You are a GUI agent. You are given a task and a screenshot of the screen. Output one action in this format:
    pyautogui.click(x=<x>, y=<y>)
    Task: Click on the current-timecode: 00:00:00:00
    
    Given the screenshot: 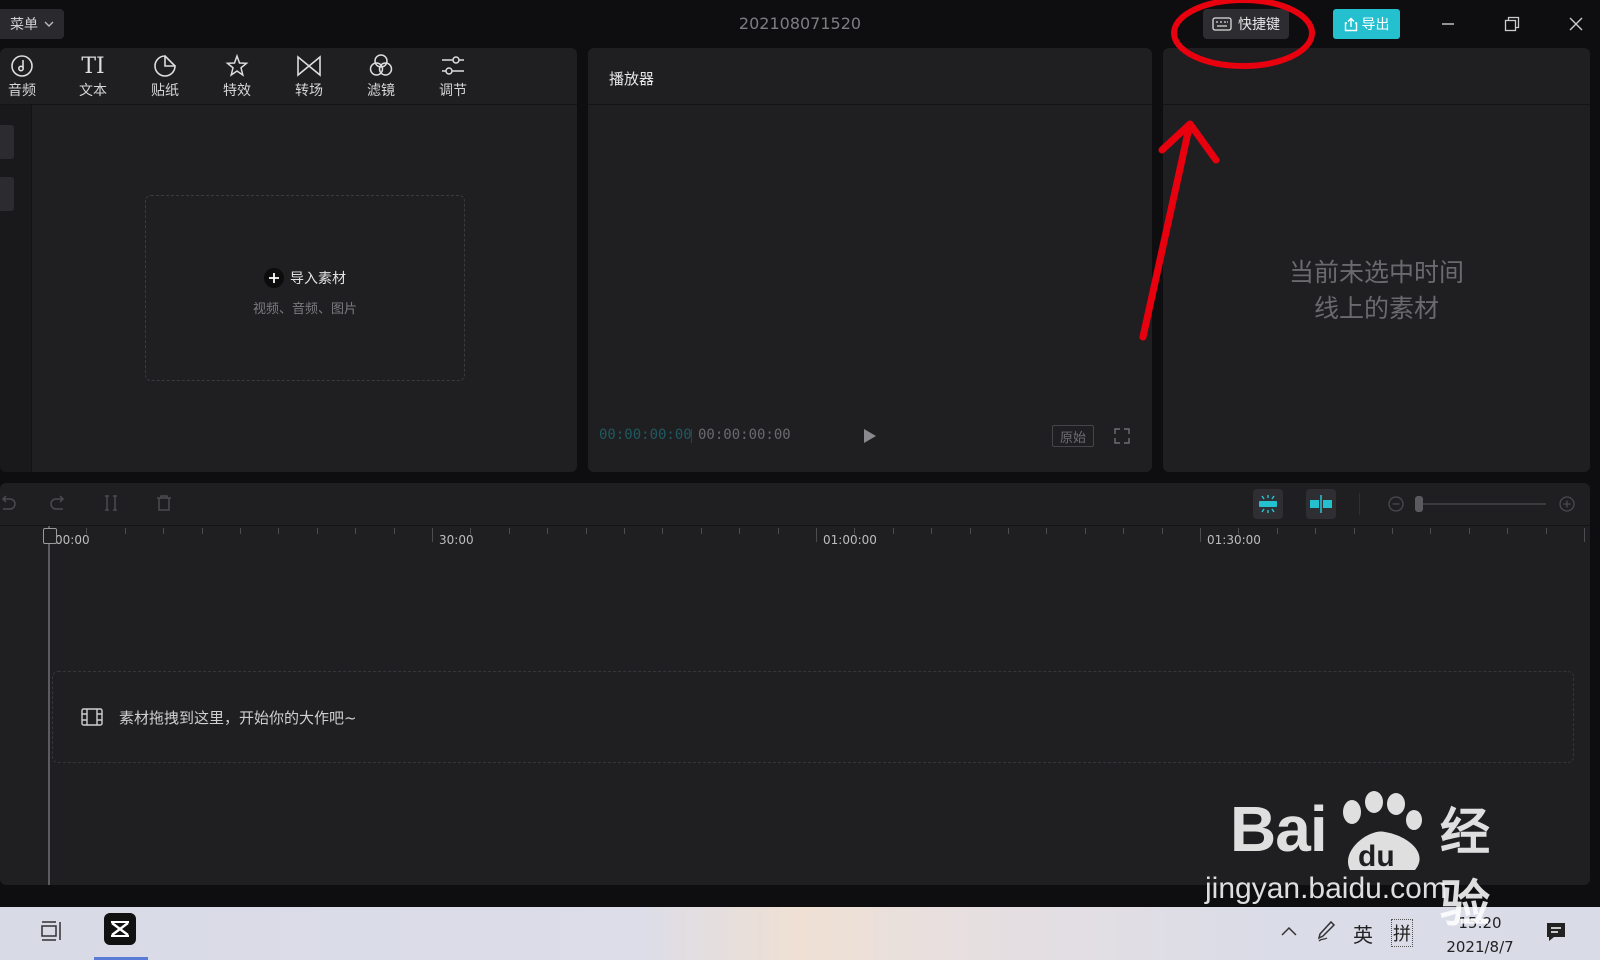 What is the action you would take?
    pyautogui.click(x=645, y=435)
    